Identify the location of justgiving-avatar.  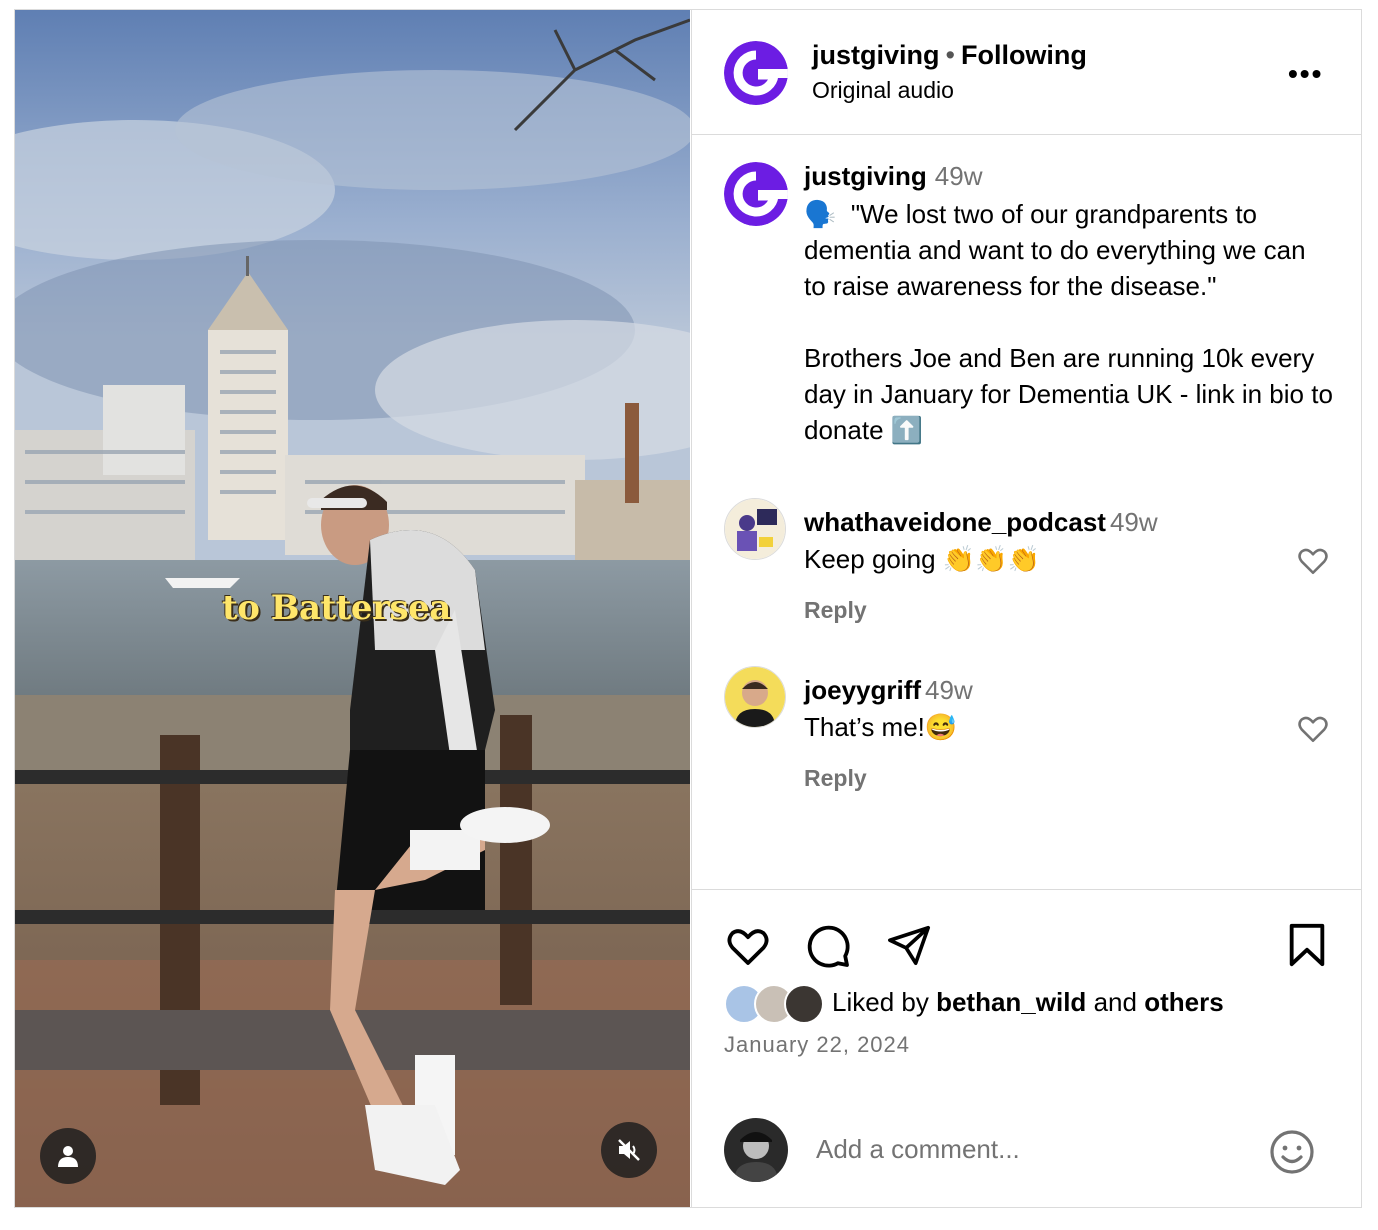
(756, 73).